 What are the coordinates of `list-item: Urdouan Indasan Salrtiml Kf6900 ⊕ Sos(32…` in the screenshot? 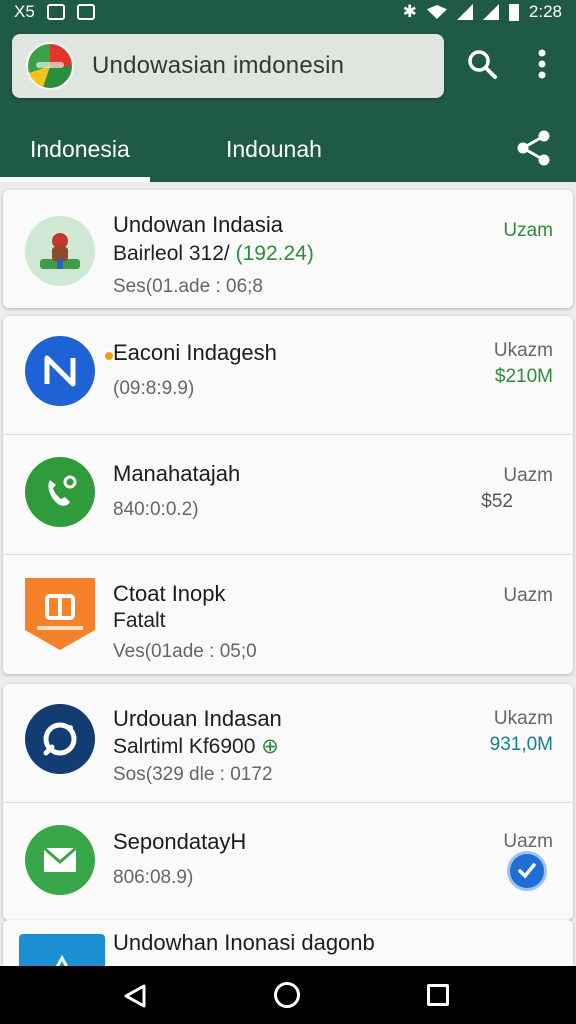 It's located at (288, 743).